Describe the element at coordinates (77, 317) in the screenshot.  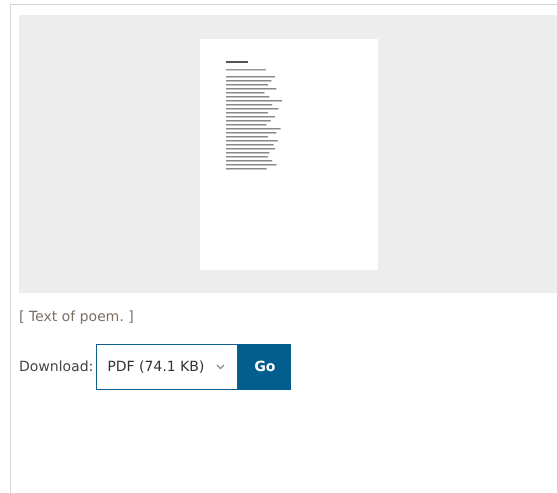
I see `caption: [ Text of poem. ]` at that location.